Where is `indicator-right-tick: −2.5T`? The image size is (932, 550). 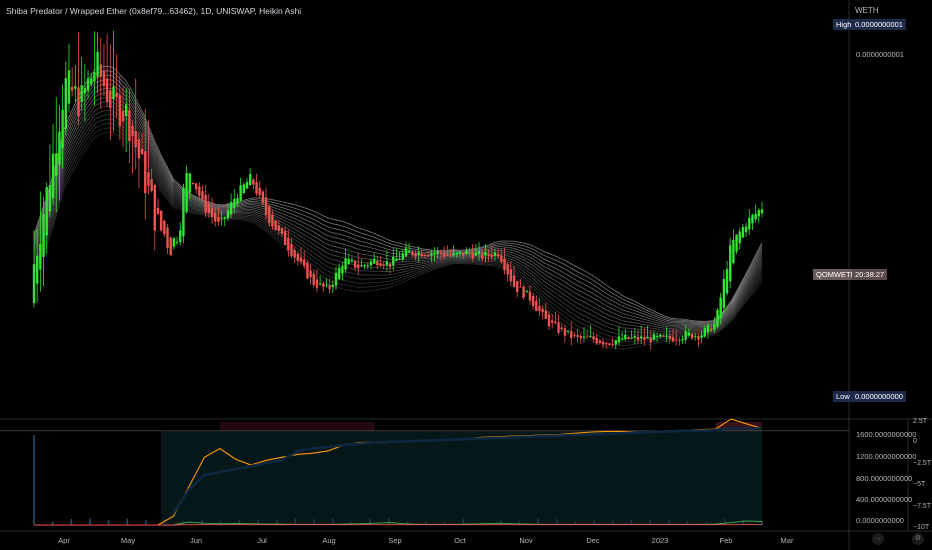 indicator-right-tick: −2.5T is located at coordinates (922, 463).